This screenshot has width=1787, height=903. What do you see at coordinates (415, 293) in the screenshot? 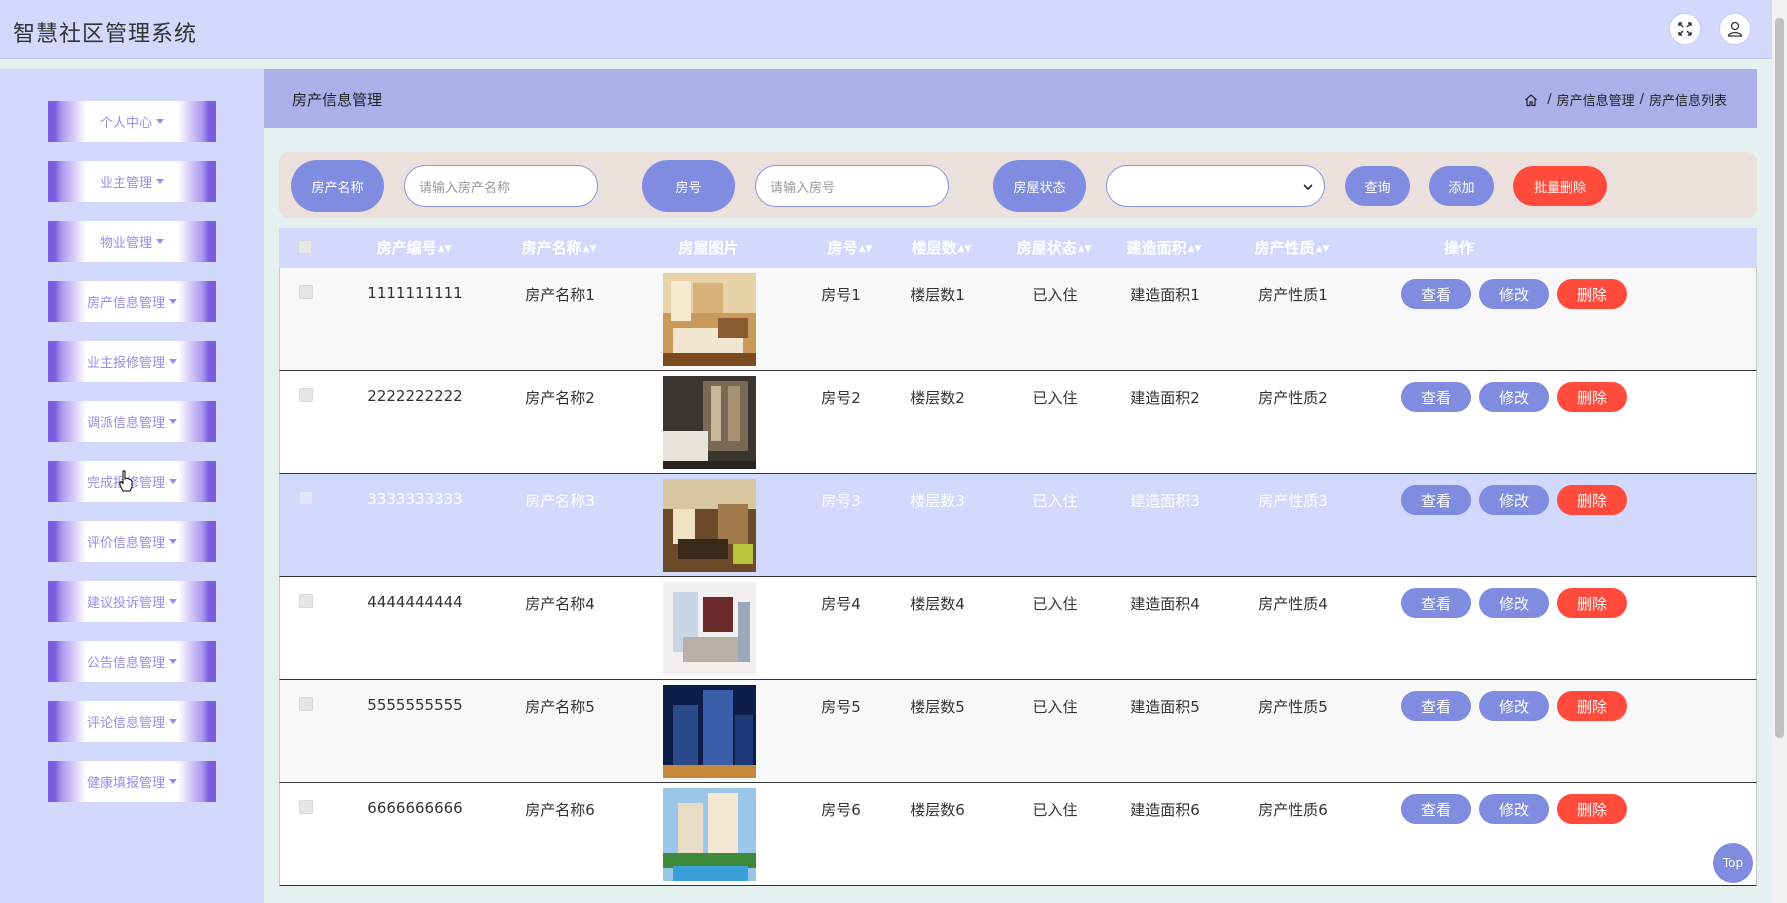
I see `cell-house-id: 1111111111` at bounding box center [415, 293].